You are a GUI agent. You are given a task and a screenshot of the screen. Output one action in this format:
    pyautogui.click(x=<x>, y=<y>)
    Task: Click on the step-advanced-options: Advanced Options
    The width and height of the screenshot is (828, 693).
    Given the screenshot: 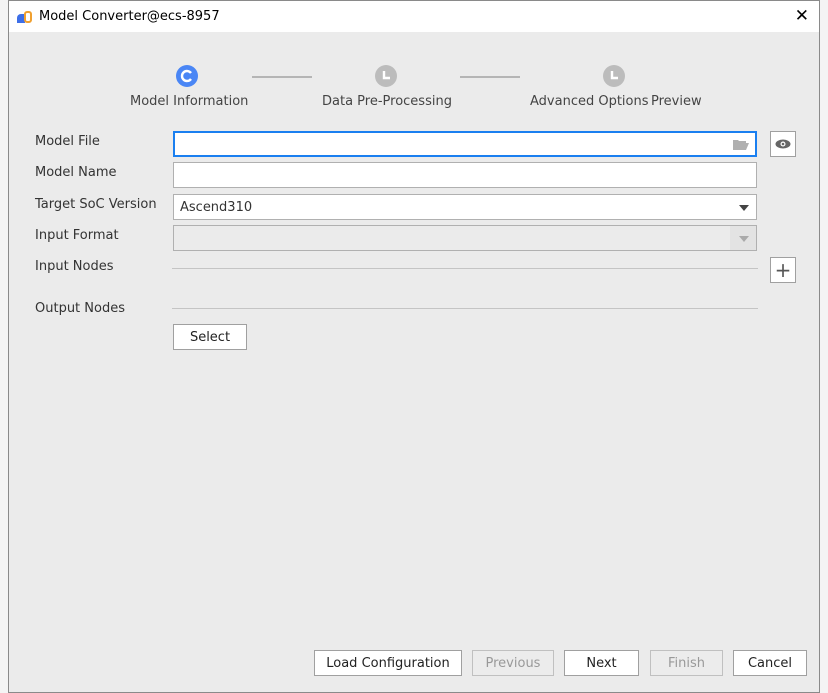 What is the action you would take?
    pyautogui.click(x=589, y=101)
    